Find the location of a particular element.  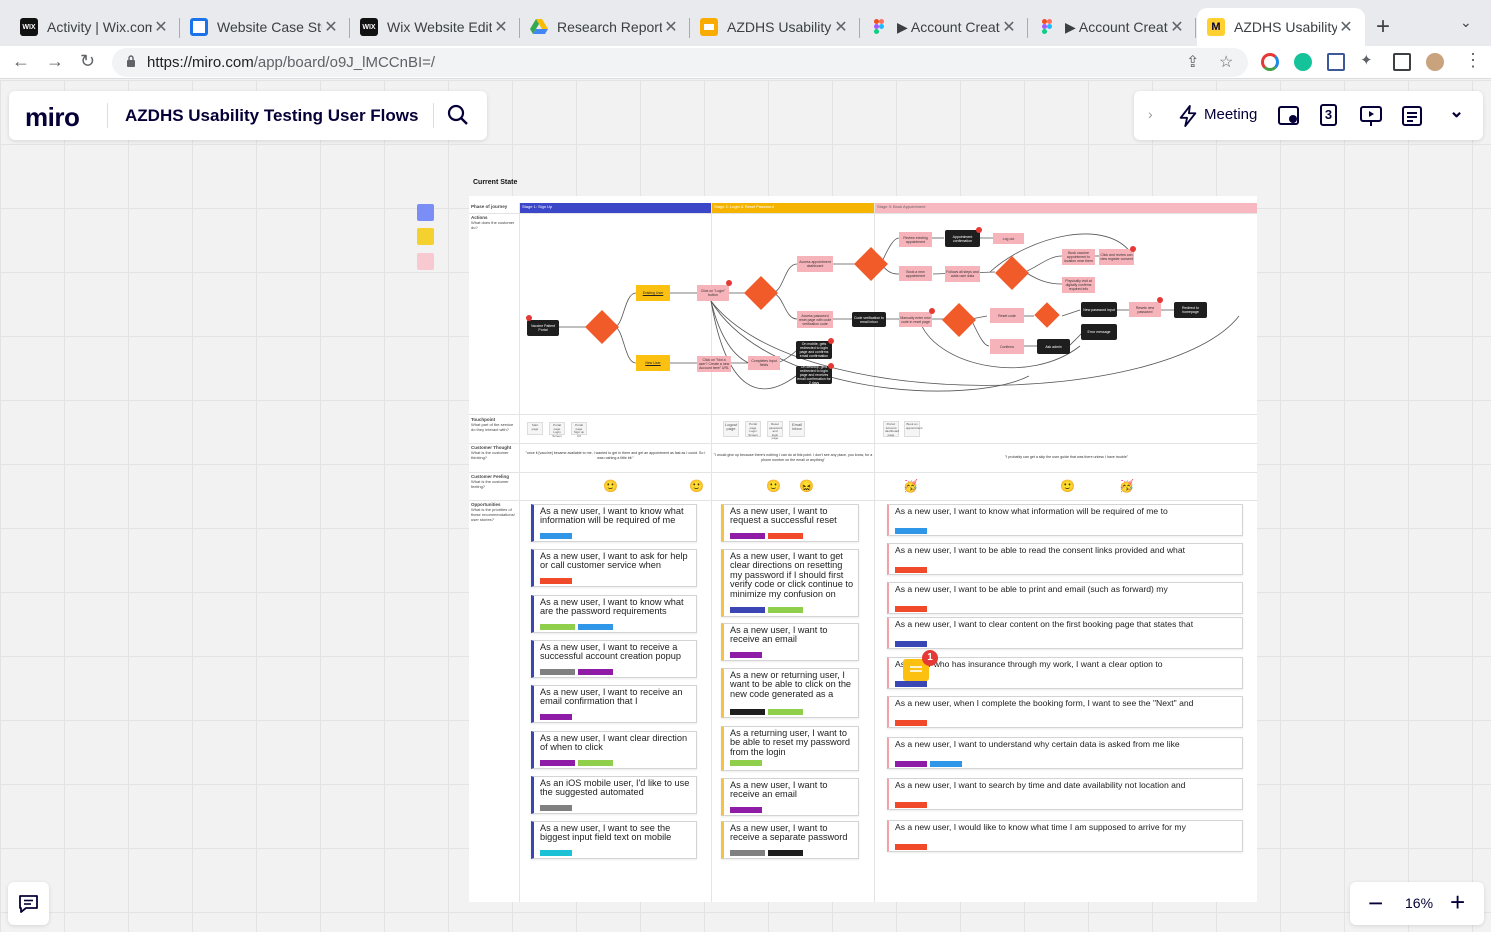

sticky-note-pink is located at coordinates (425, 261).